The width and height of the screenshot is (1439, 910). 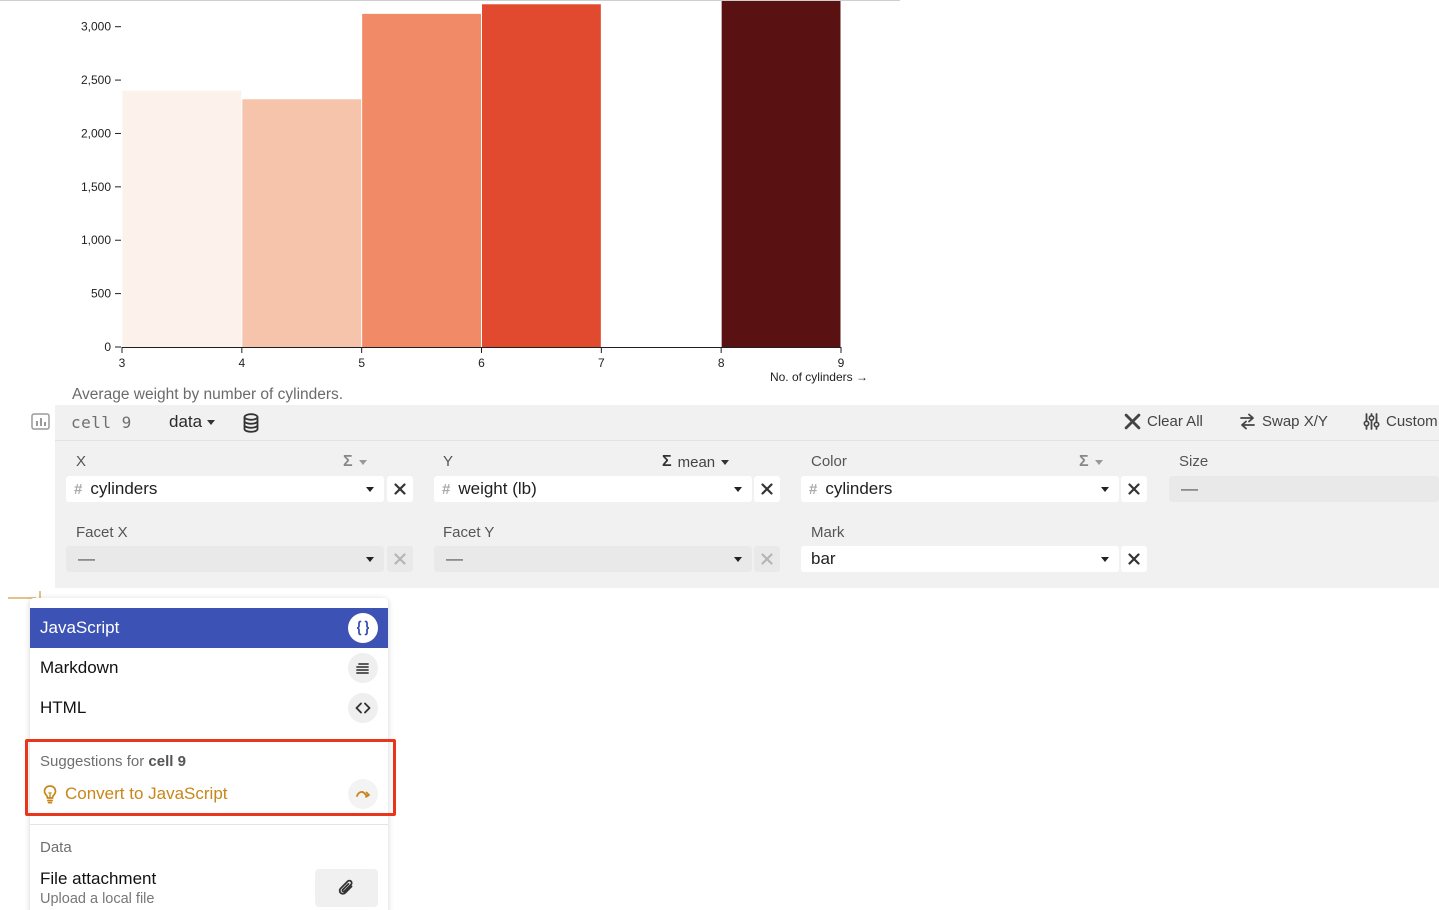 What do you see at coordinates (960, 489) in the screenshot?
I see `color-field-select: # cylinders` at bounding box center [960, 489].